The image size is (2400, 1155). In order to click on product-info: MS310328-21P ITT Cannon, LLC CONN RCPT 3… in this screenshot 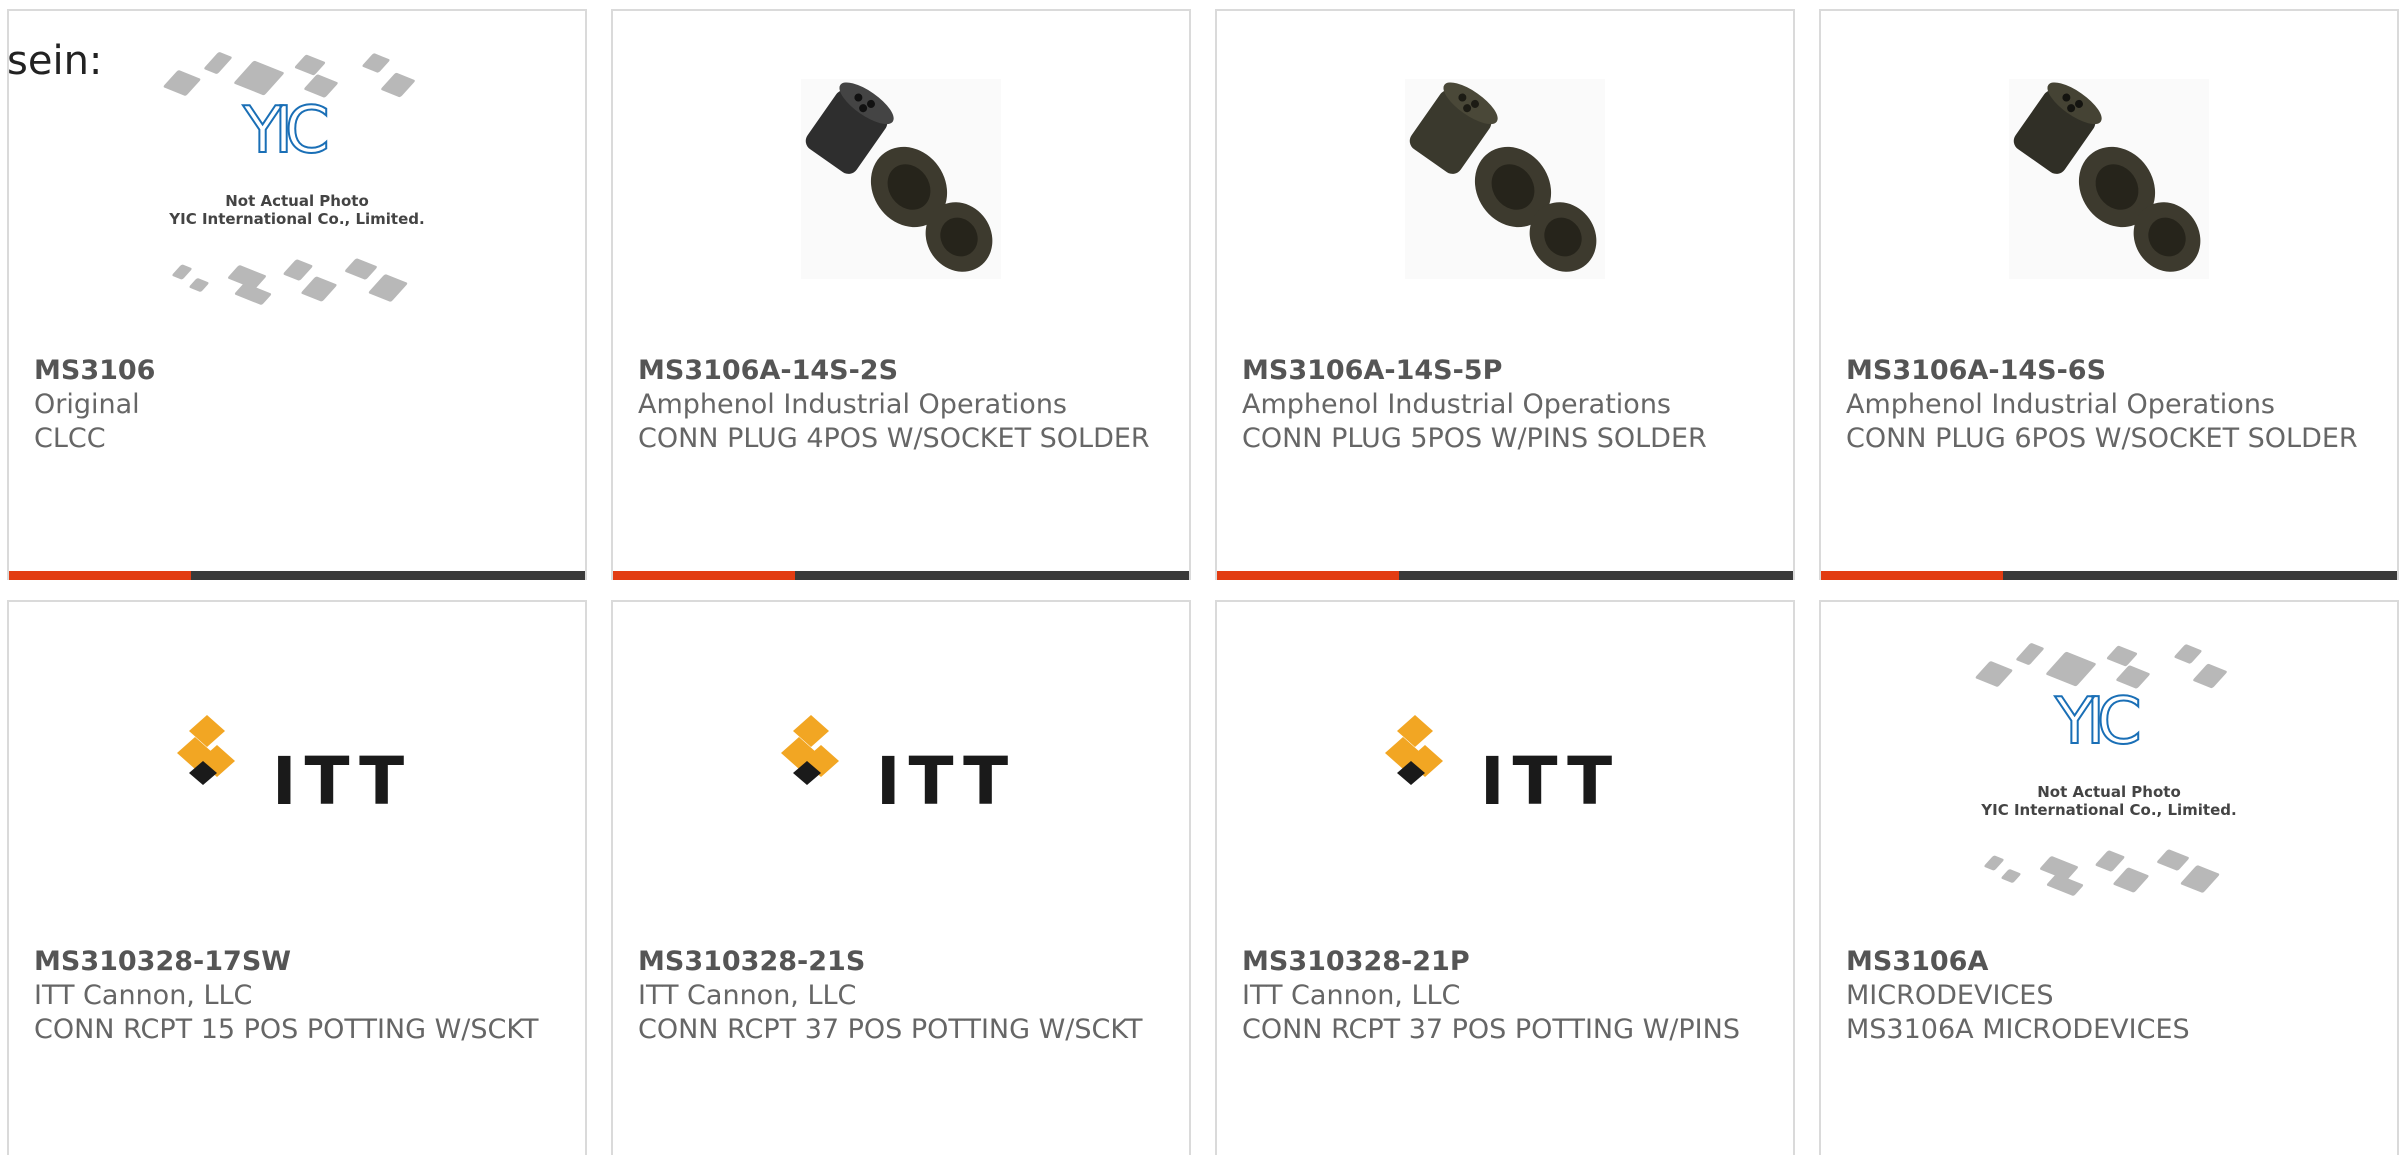, I will do `click(1507, 996)`.